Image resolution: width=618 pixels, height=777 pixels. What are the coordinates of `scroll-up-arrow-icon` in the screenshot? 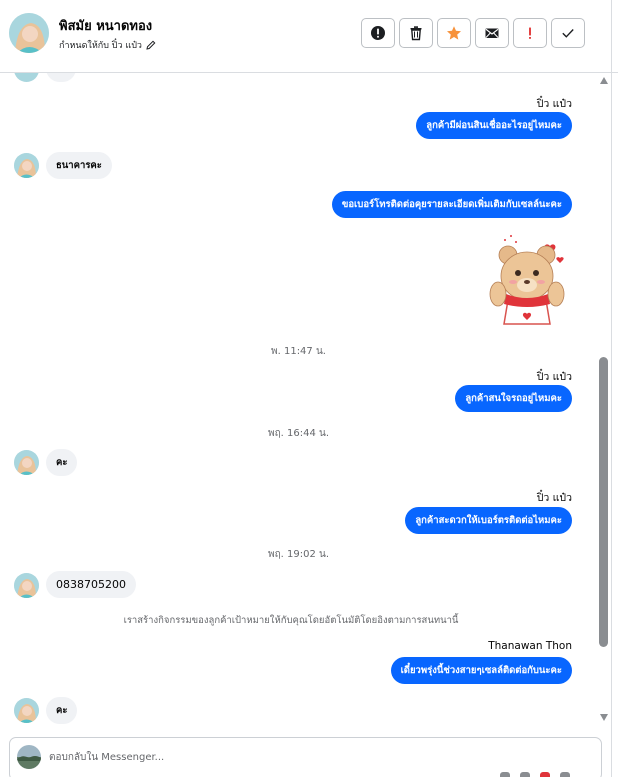 It's located at (604, 80).